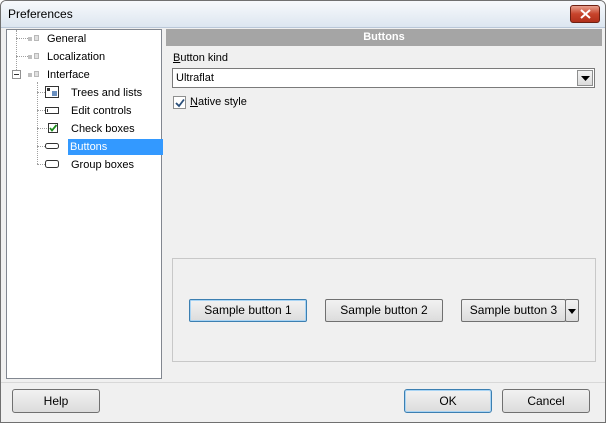 This screenshot has height=423, width=606. Describe the element at coordinates (102, 165) in the screenshot. I see `tree-item-label: Group boxes` at that location.